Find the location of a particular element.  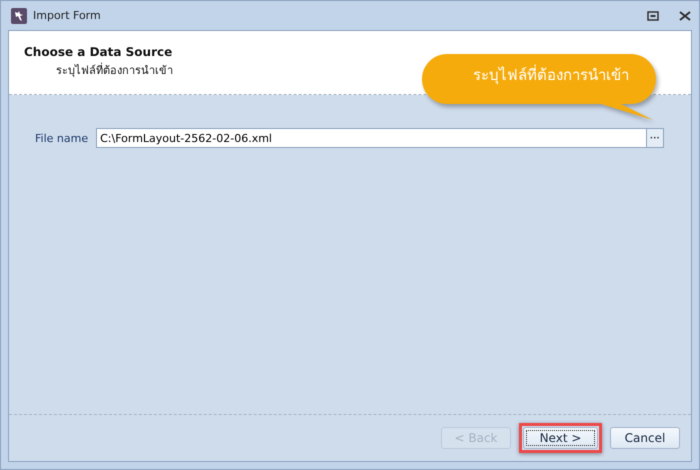

file-name-field: C:\FormLayout-2562-02-06.xml is located at coordinates (371, 138).